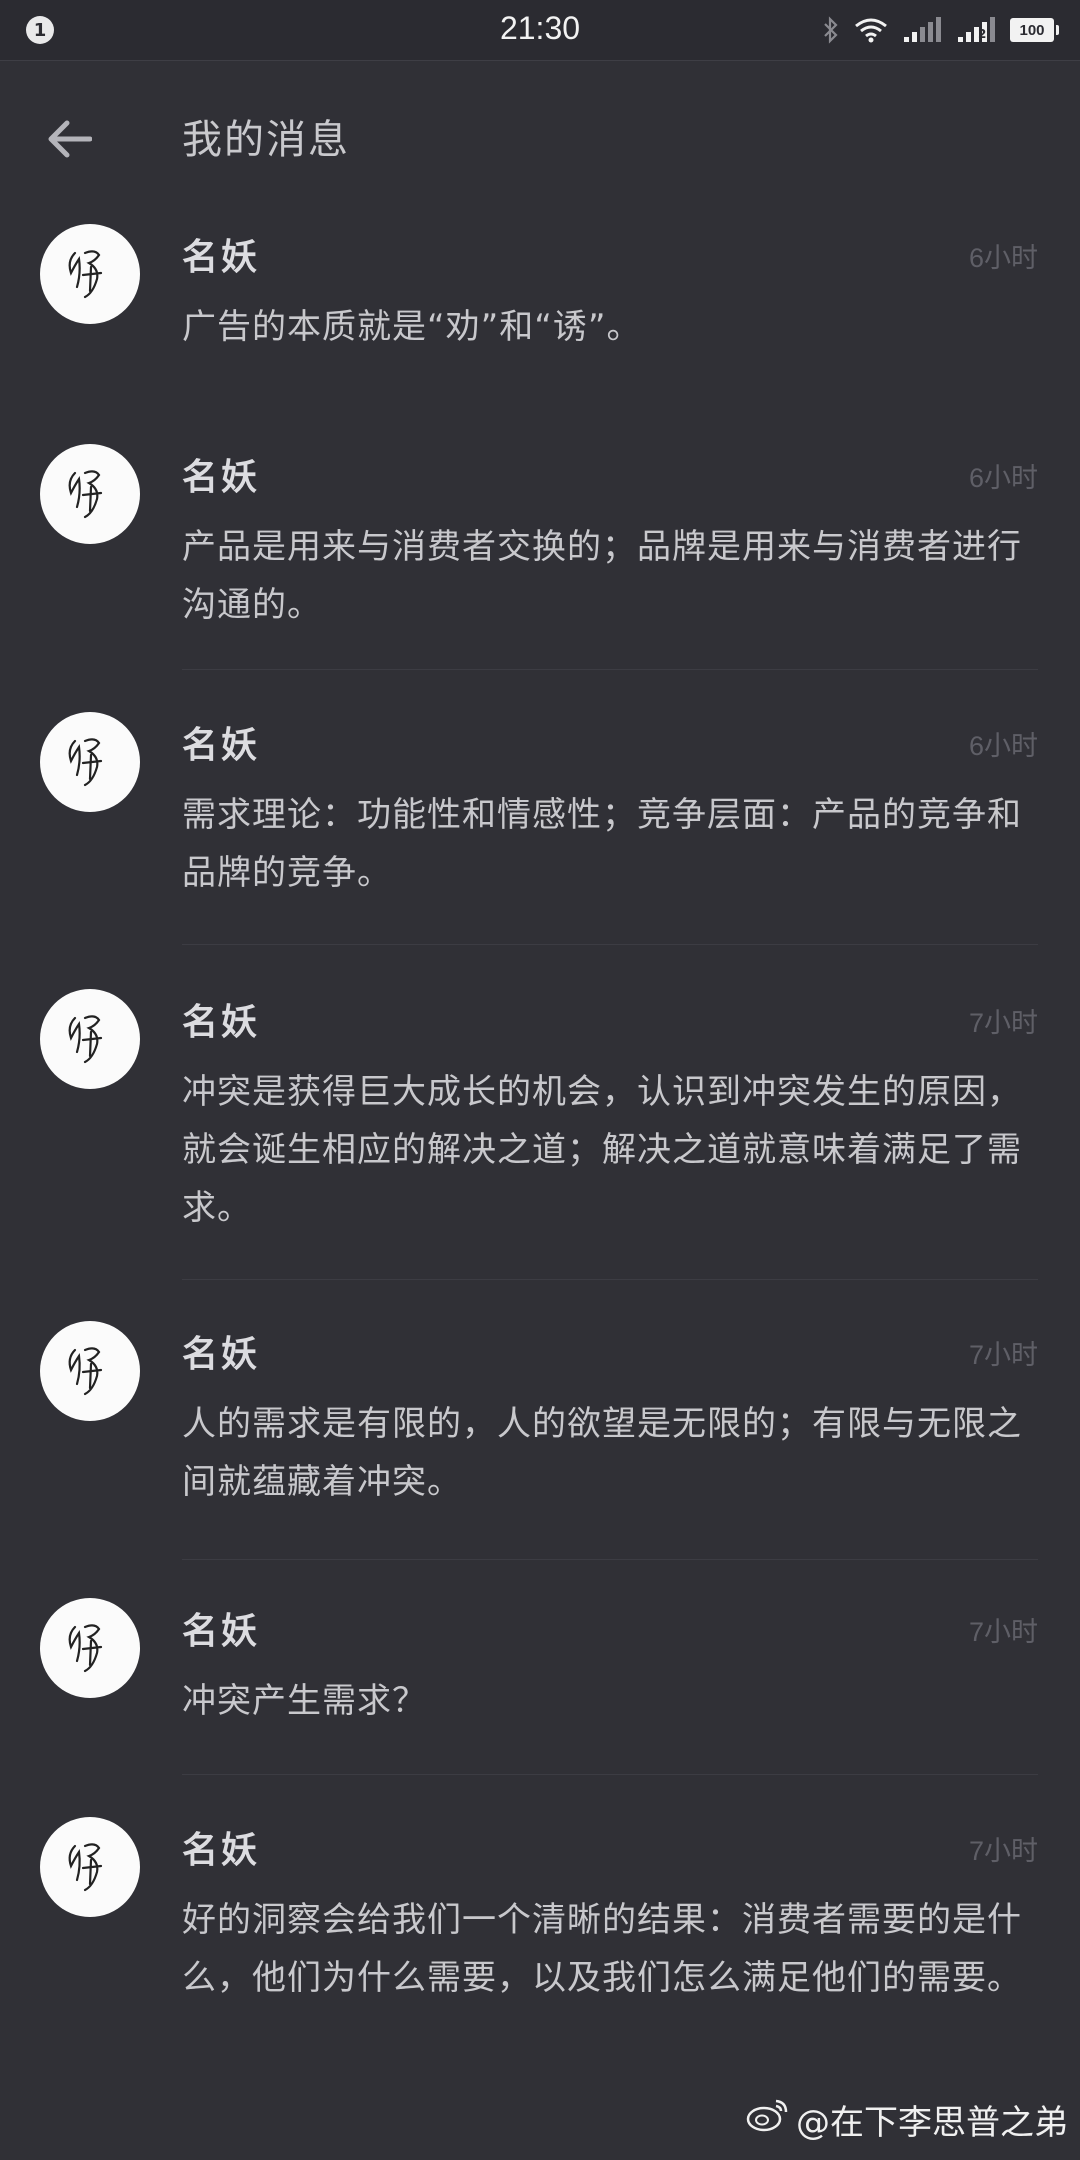  I want to click on watermark-text: @在下李思普之弟, so click(932, 2123).